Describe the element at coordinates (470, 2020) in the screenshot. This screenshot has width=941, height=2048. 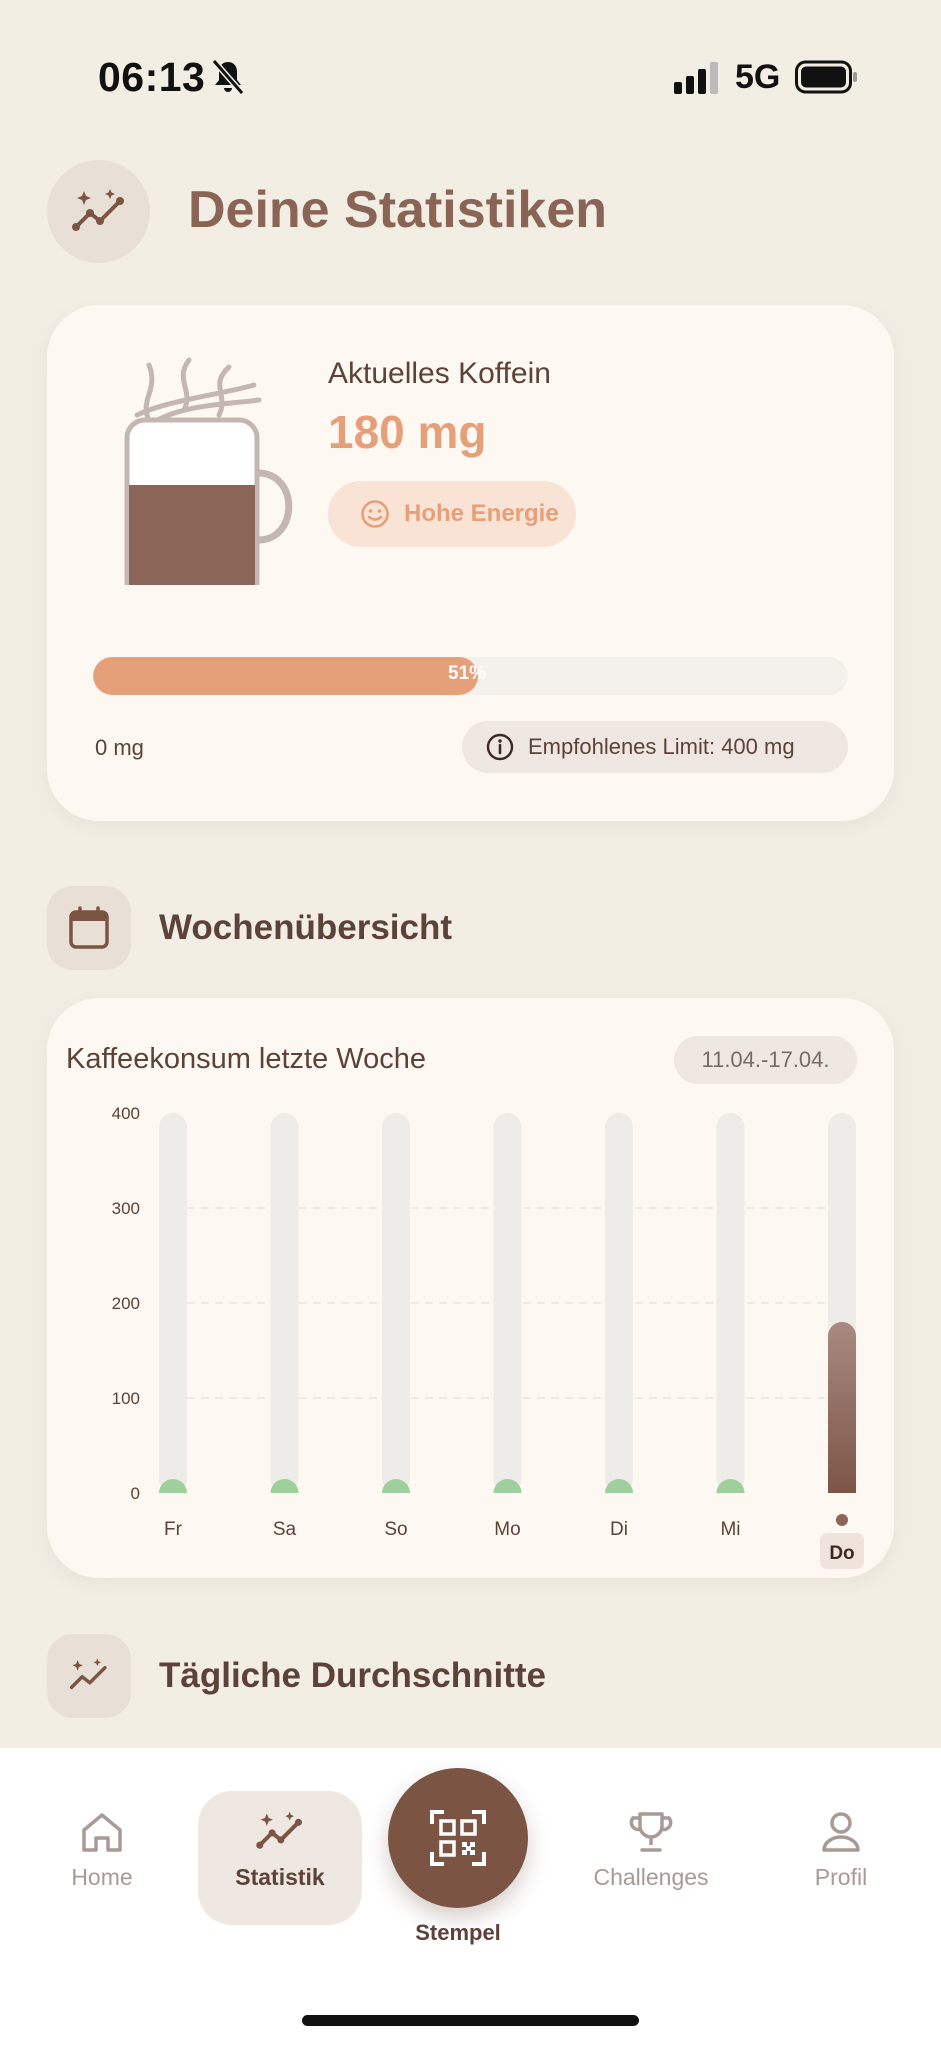
I see `home-indicator` at that location.